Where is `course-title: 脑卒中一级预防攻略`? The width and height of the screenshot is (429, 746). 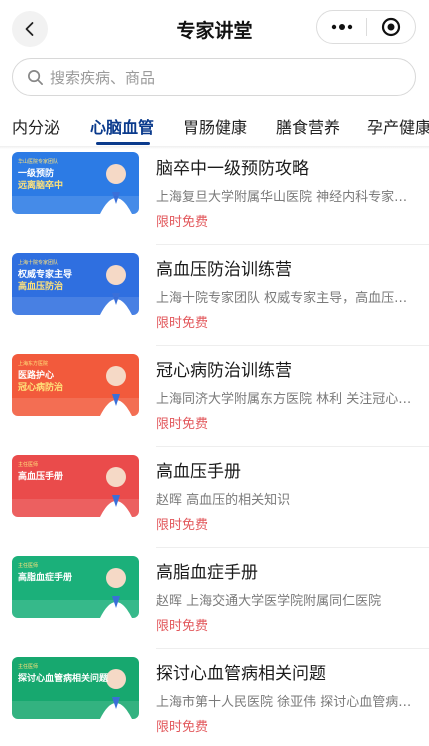
course-title: 脑卒中一级预防攻略 is located at coordinates (232, 169).